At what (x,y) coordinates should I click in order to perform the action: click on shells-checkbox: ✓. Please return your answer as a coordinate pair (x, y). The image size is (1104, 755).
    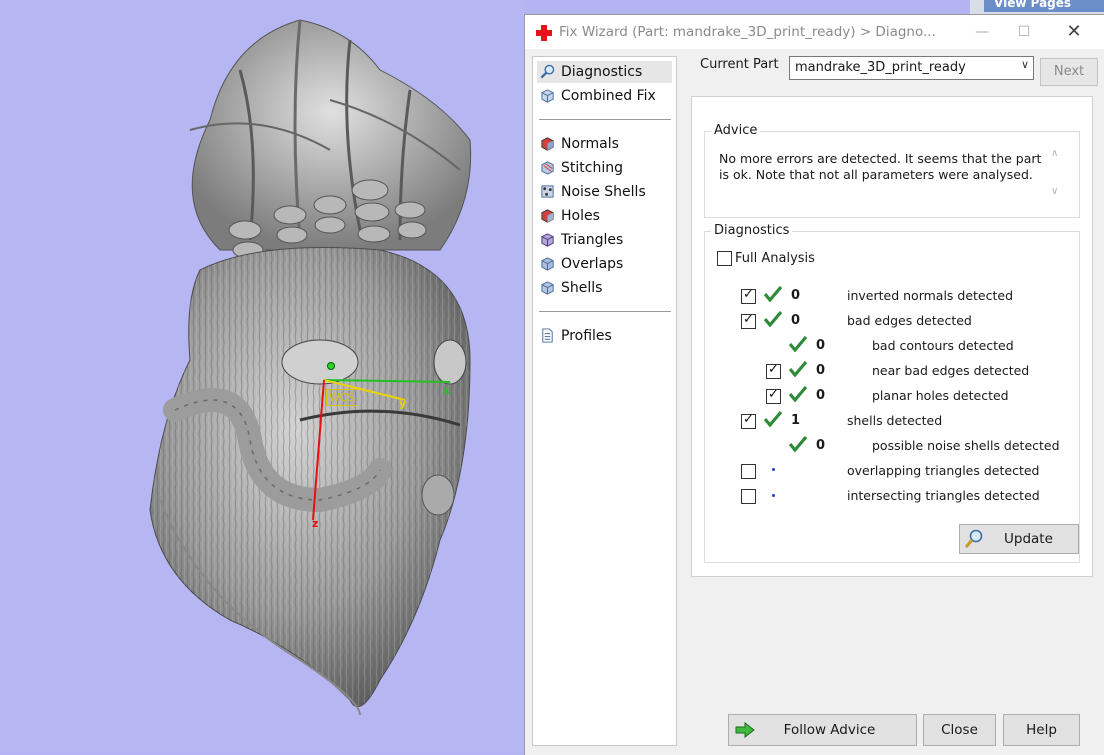
    Looking at the image, I should click on (748, 420).